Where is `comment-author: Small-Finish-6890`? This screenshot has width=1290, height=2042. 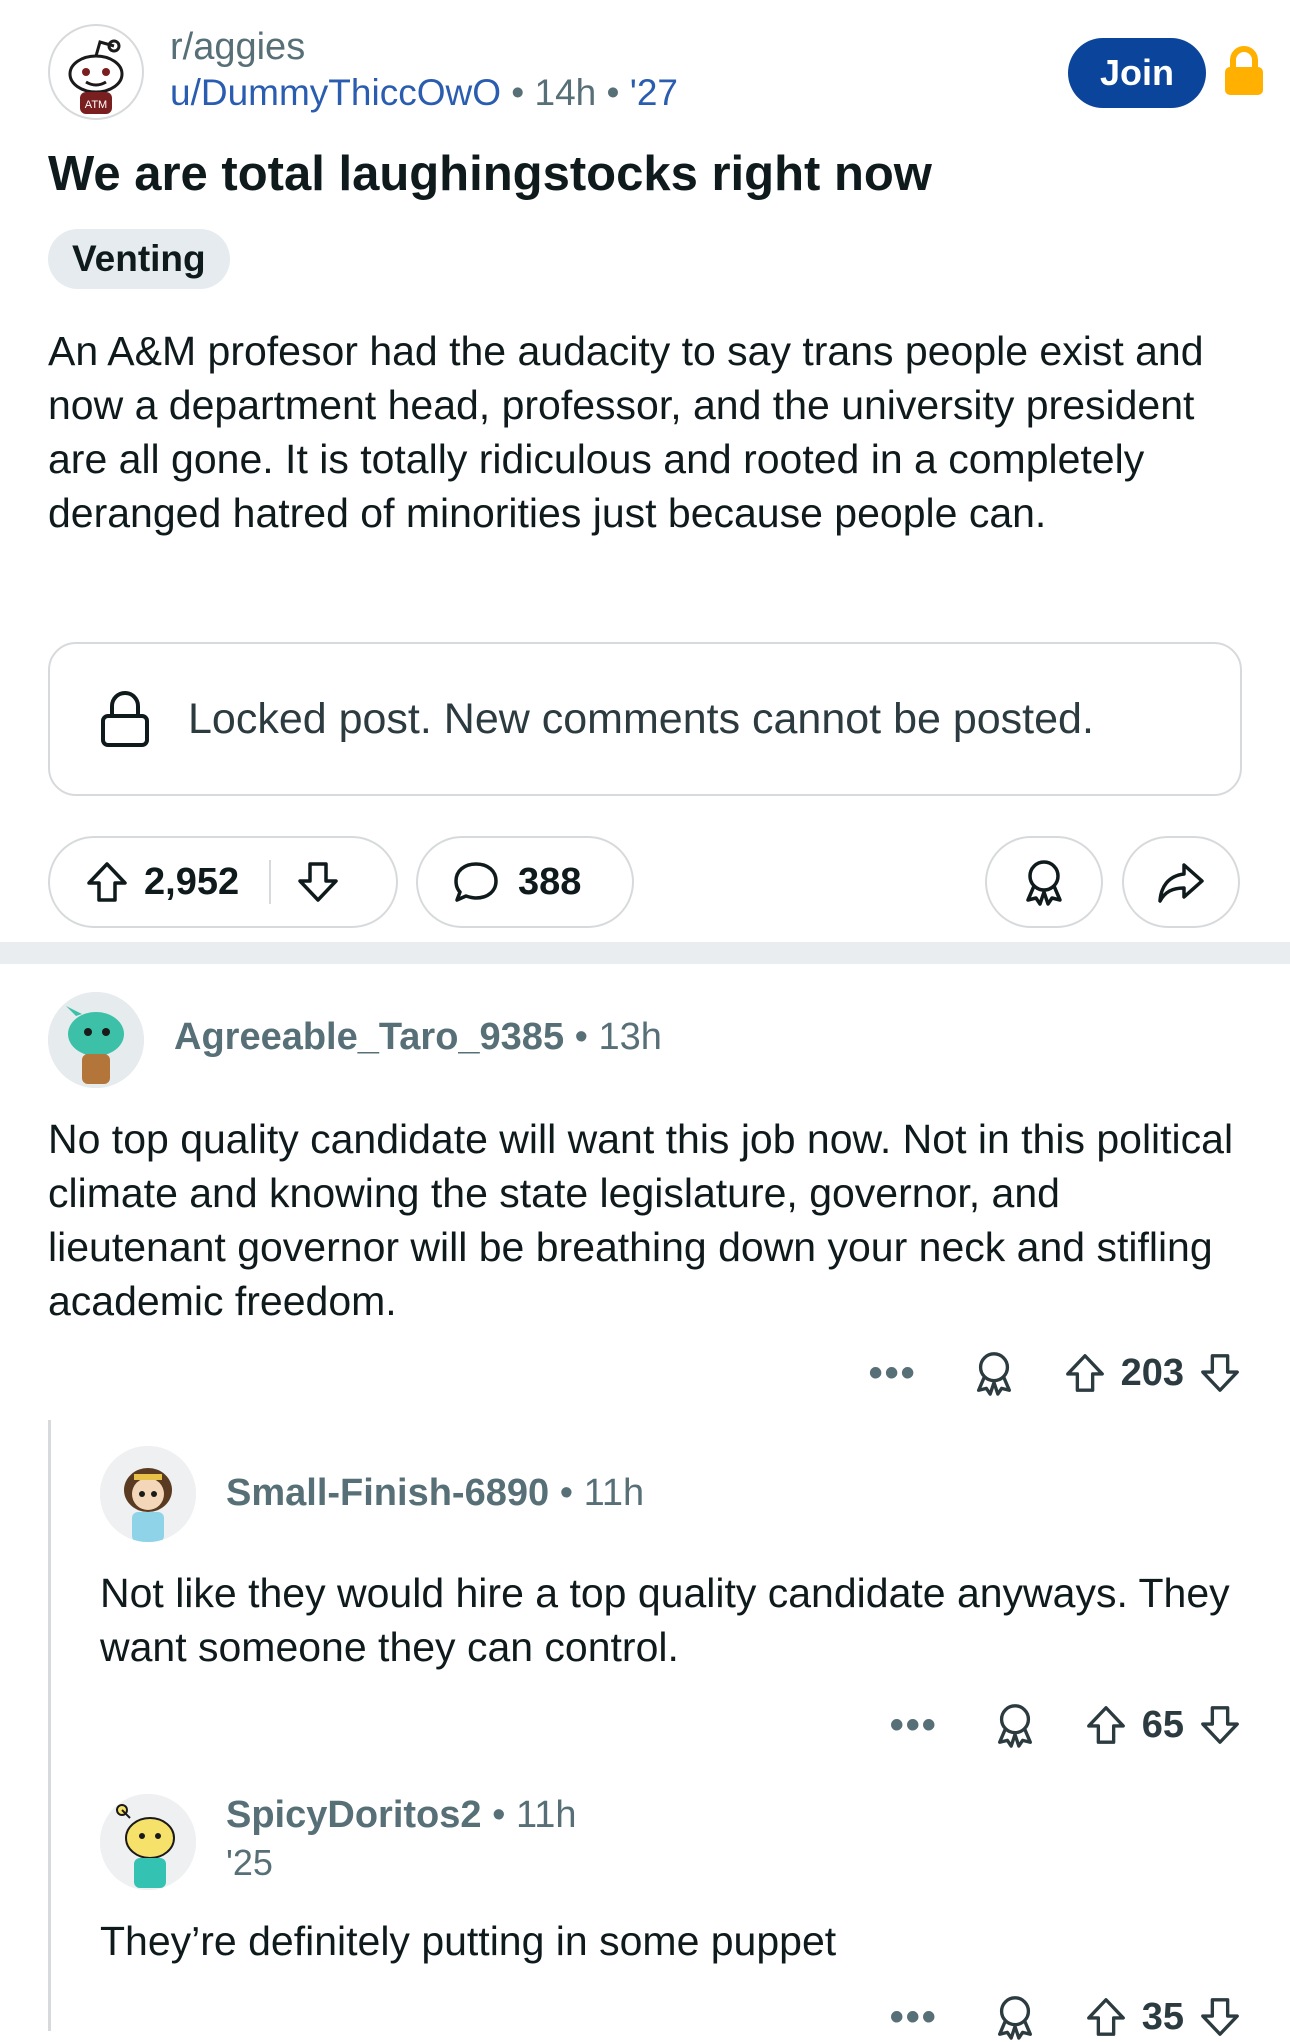 comment-author: Small-Finish-6890 is located at coordinates (387, 1493).